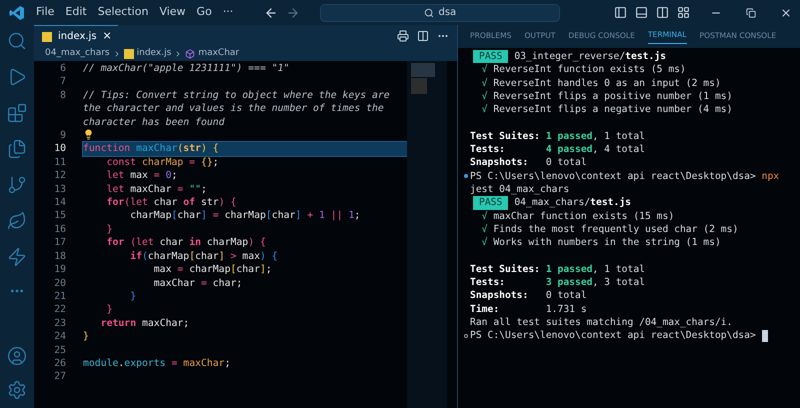 This screenshot has width=800, height=408. What do you see at coordinates (423, 36) in the screenshot?
I see `split-editor-icon` at bounding box center [423, 36].